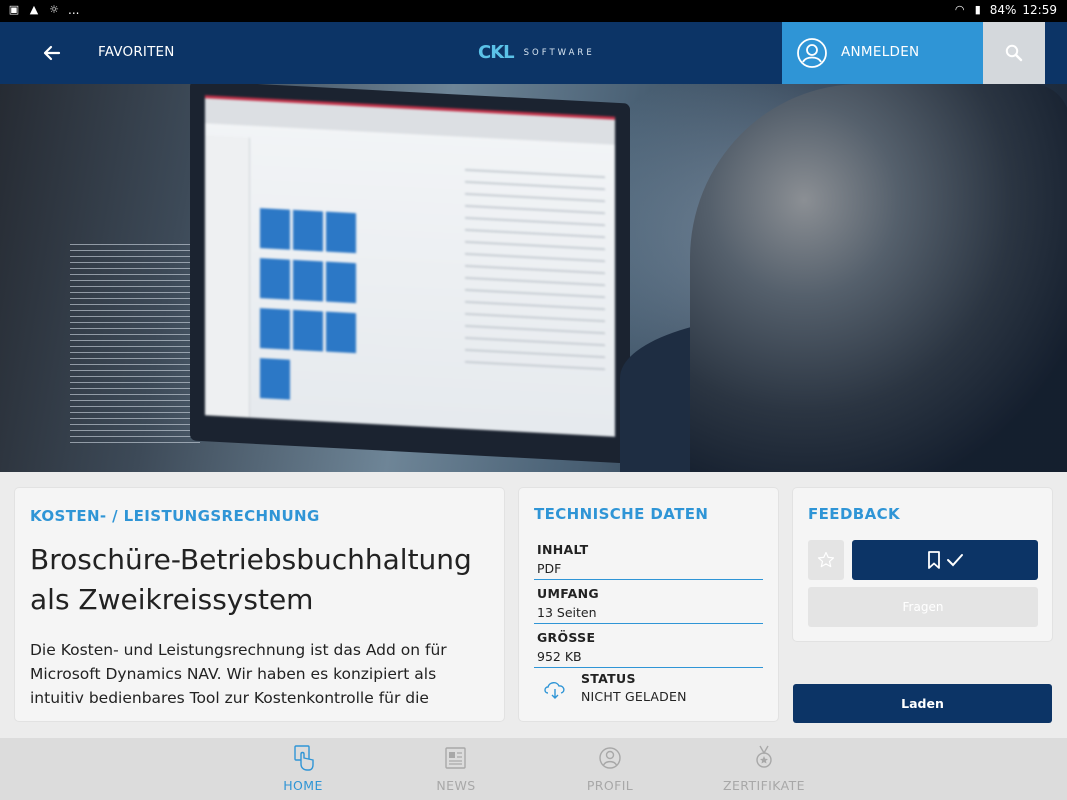  I want to click on nav-item-profile: PROFIL, so click(610, 769).